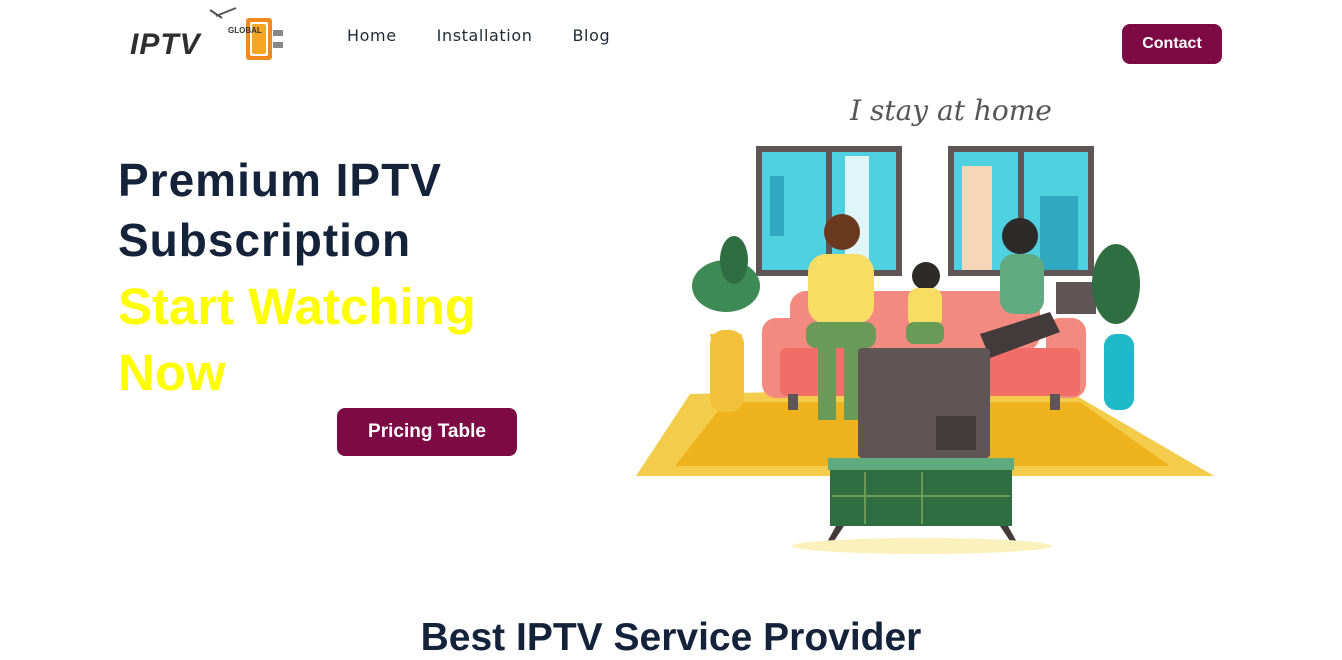  Describe the element at coordinates (166, 44) in the screenshot. I see `logo-text: IPTV` at that location.